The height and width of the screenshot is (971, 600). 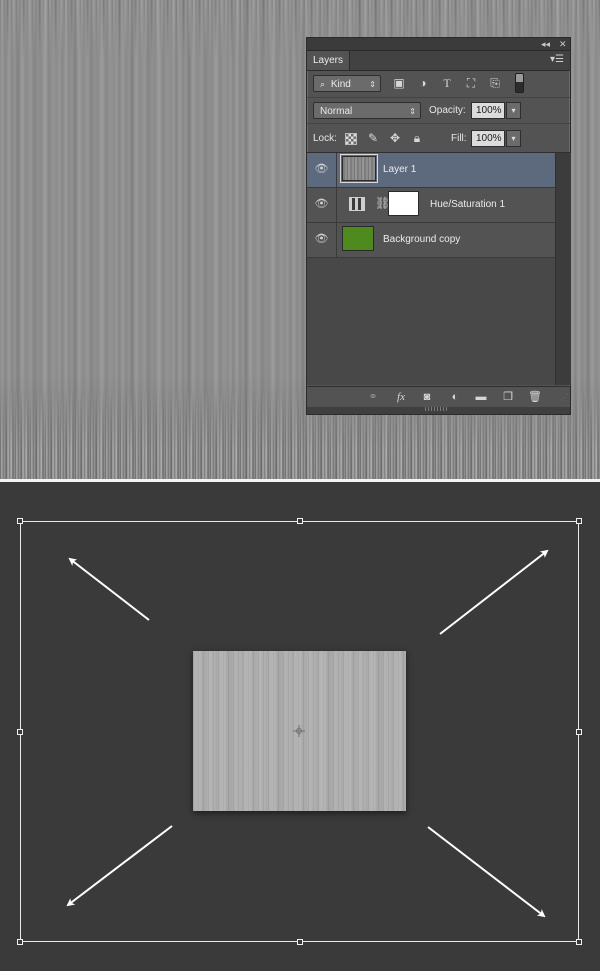 What do you see at coordinates (431, 170) in the screenshot?
I see `layer-row-layer-1: 👁︎ Layer 1` at bounding box center [431, 170].